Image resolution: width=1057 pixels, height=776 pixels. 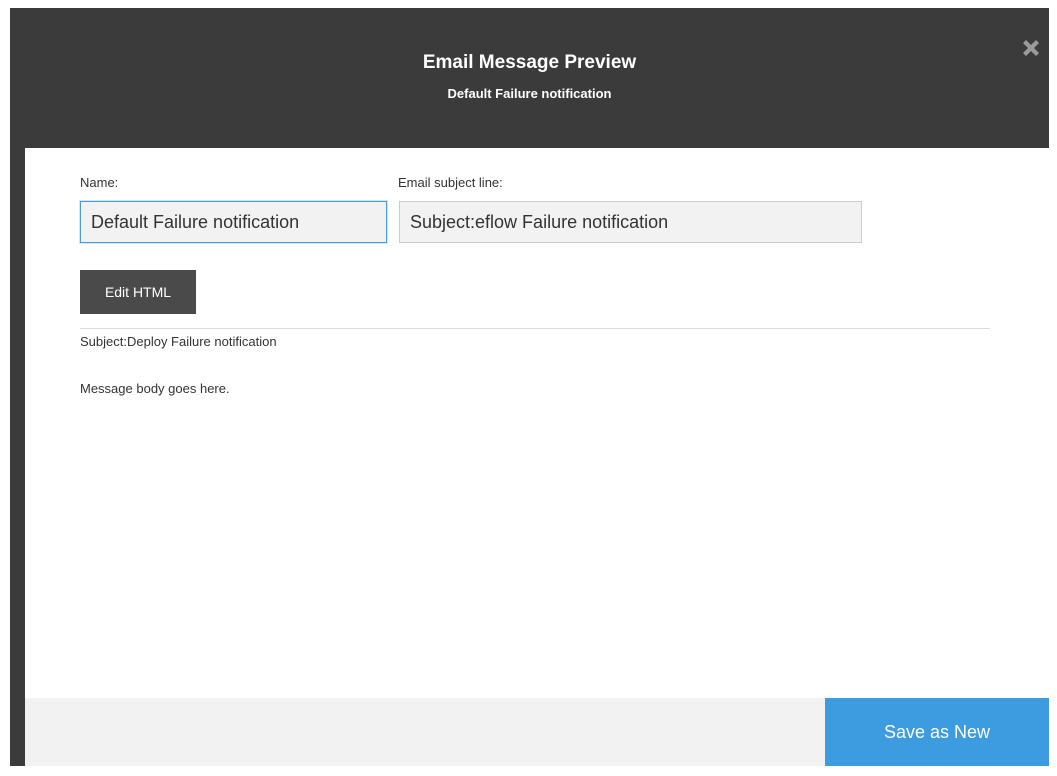 What do you see at coordinates (537, 732) in the screenshot?
I see `dialog-footer: Save as New` at bounding box center [537, 732].